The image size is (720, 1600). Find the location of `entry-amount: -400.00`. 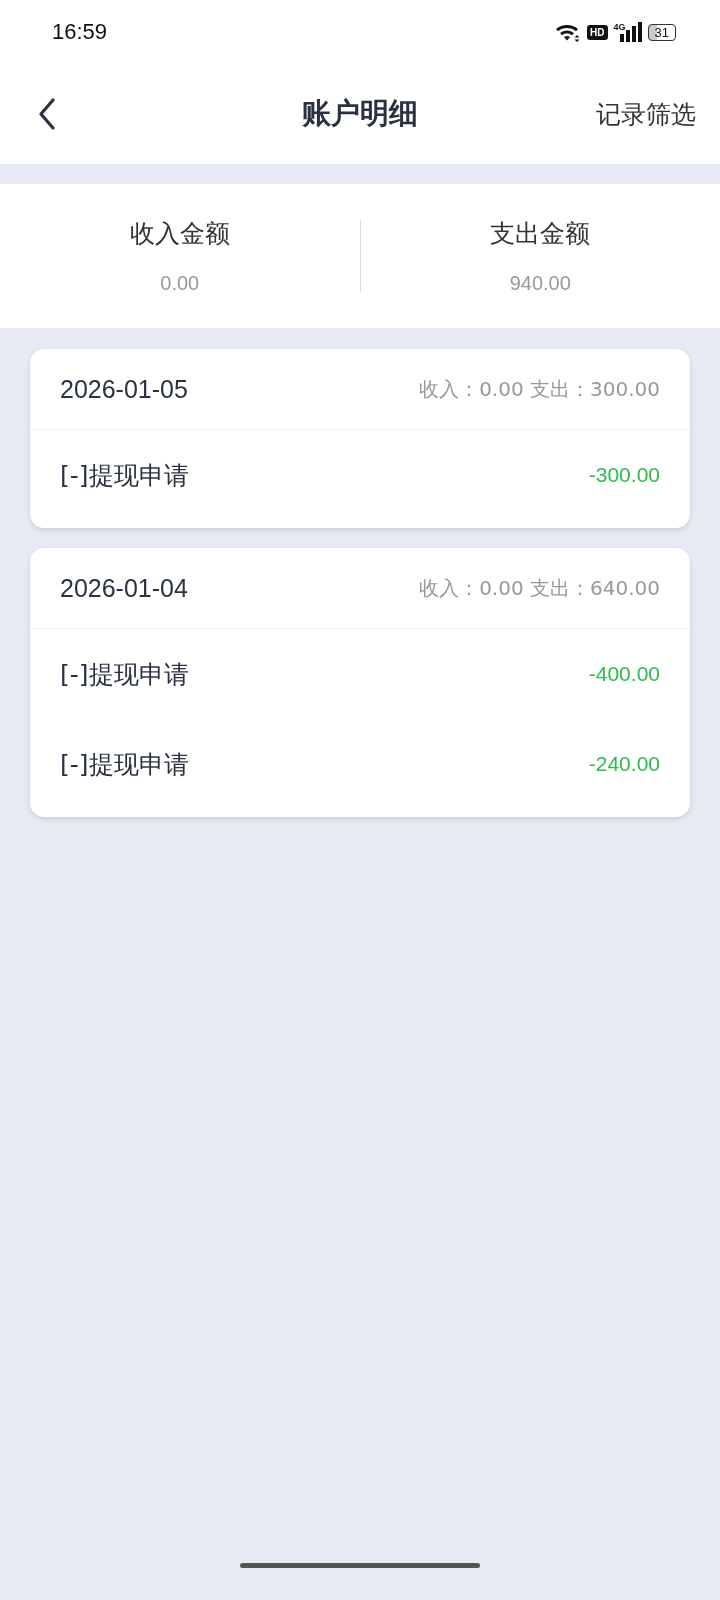

entry-amount: -400.00 is located at coordinates (624, 674).